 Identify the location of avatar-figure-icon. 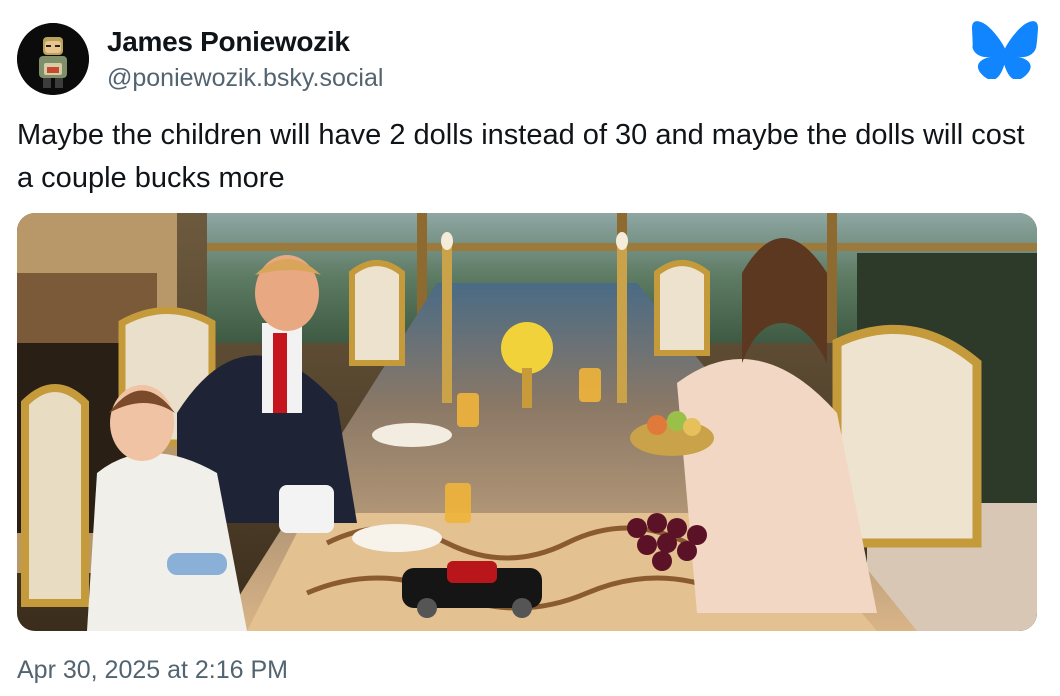
(53, 59).